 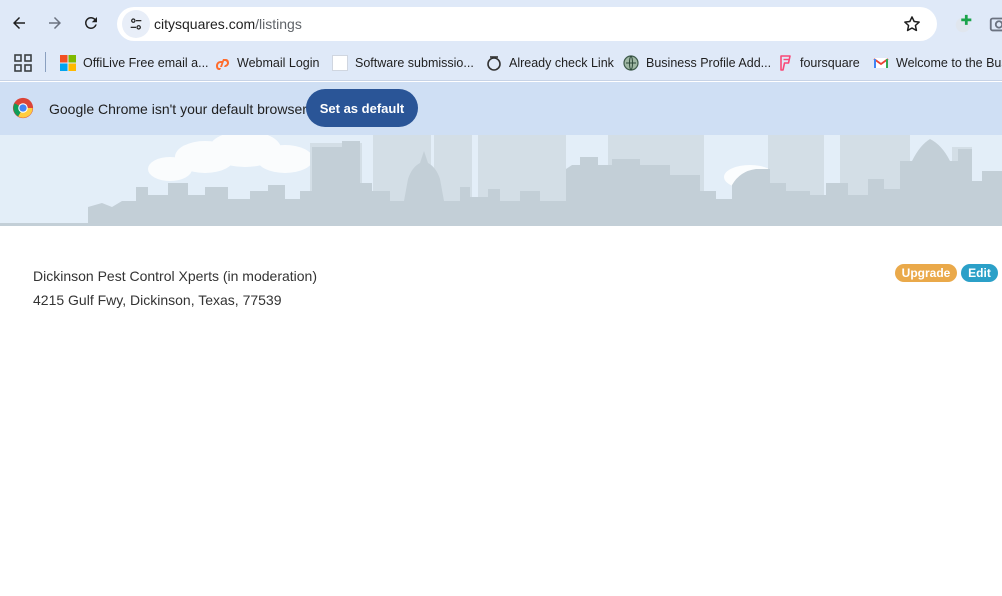 What do you see at coordinates (23, 108) in the screenshot?
I see `chrome-logo-icon` at bounding box center [23, 108].